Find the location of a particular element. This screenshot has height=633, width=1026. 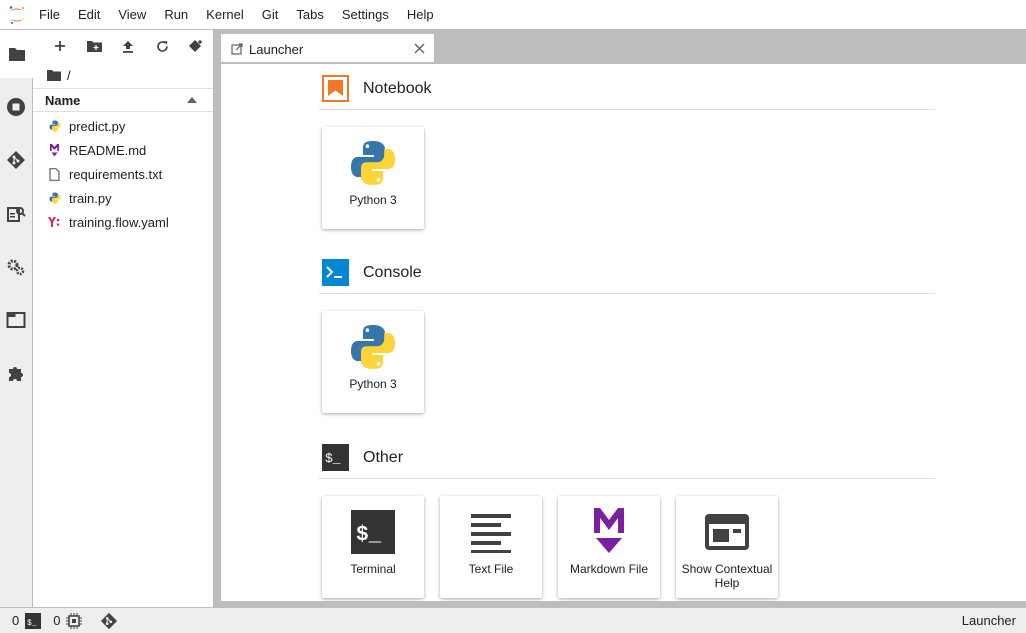

text-file-card: Text File is located at coordinates (491, 547).